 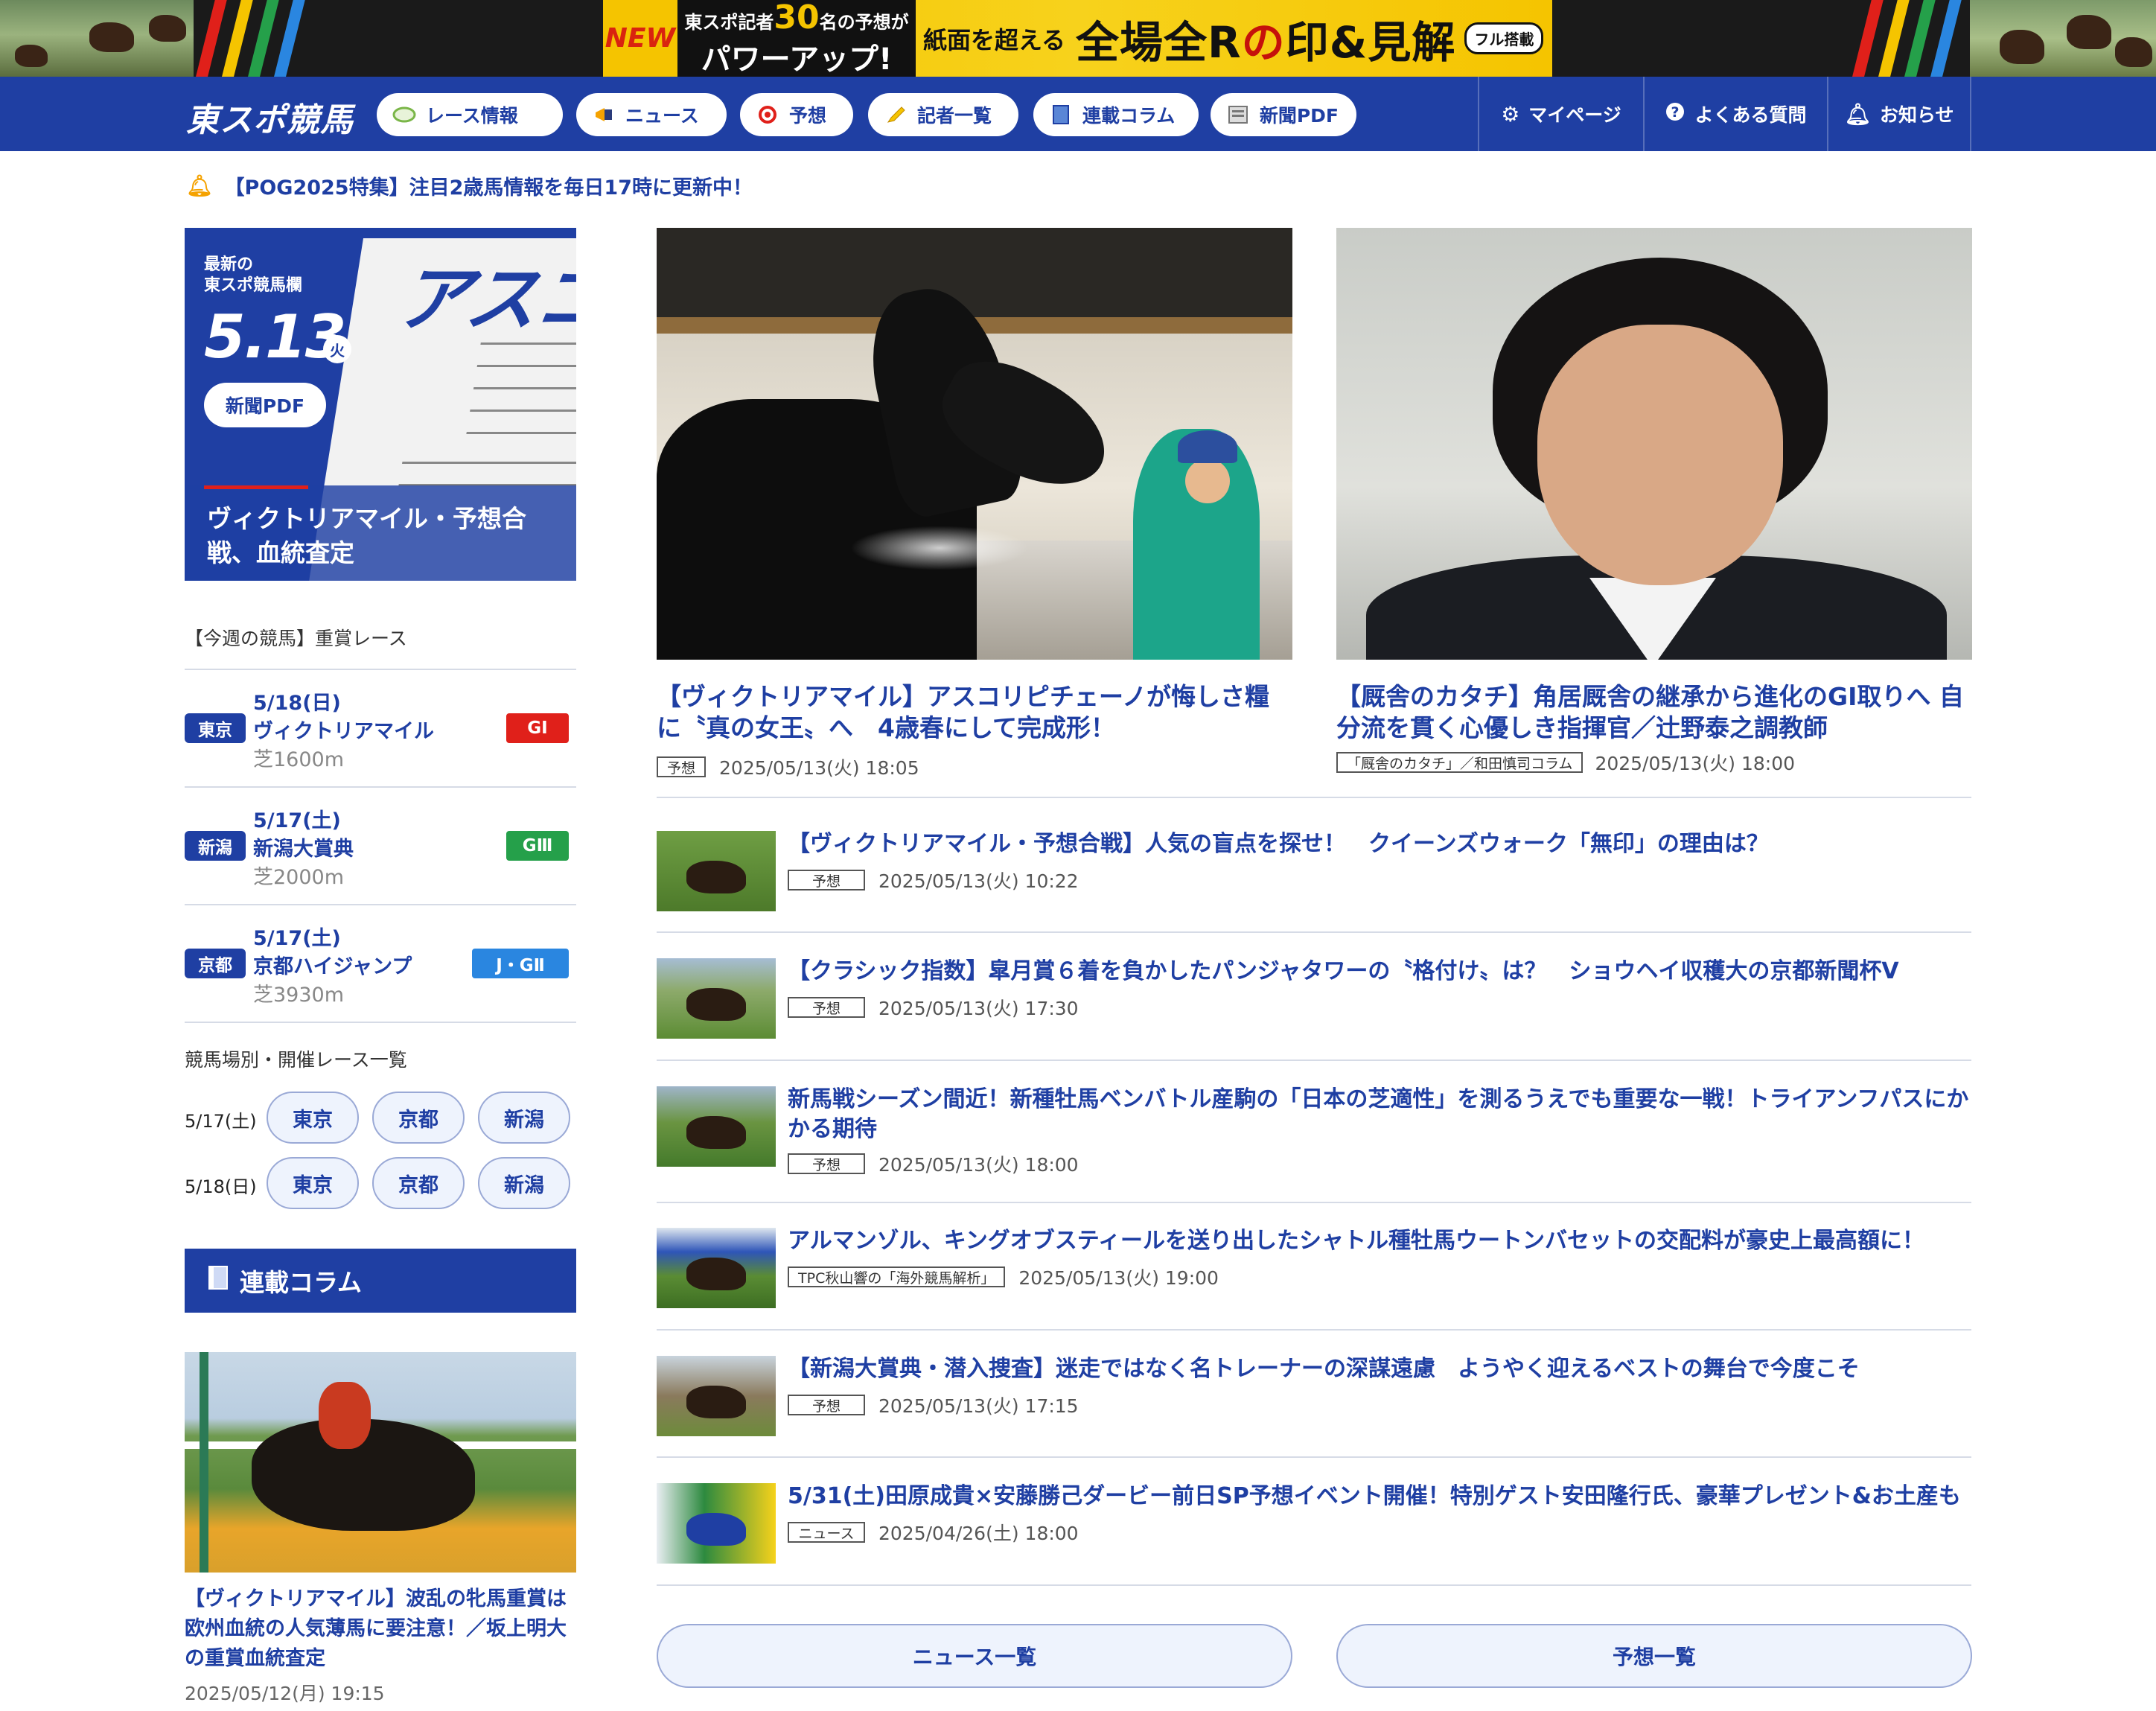 What do you see at coordinates (974, 1656) in the screenshot?
I see `news-list-button: ニュース一覧` at bounding box center [974, 1656].